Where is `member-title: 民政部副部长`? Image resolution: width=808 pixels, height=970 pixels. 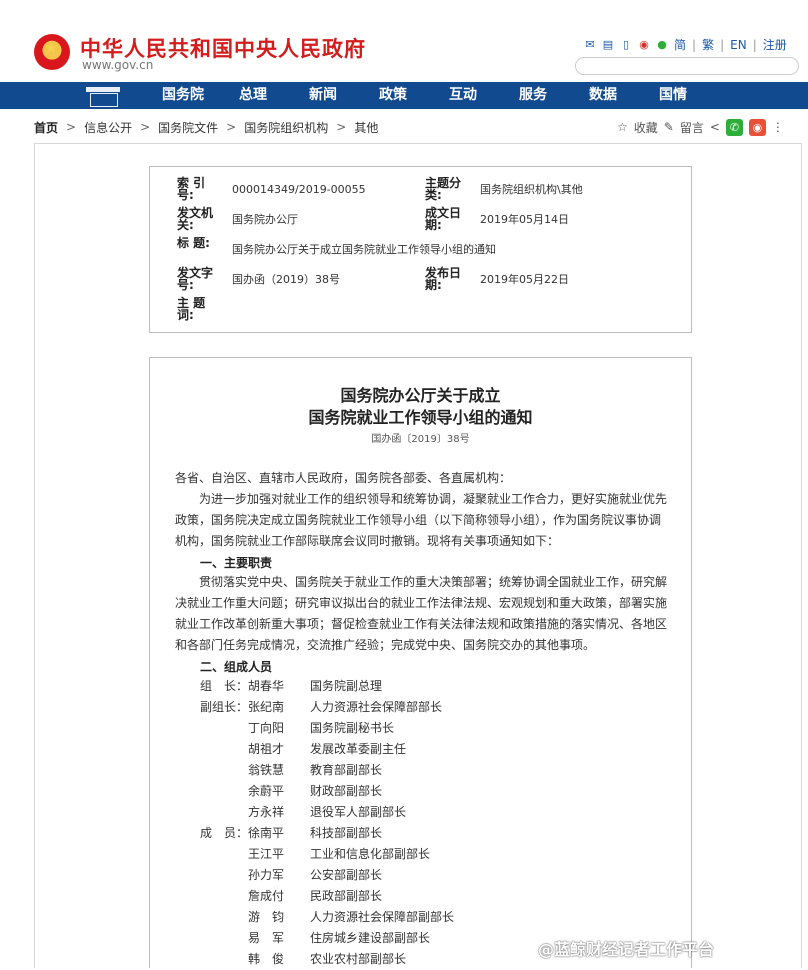
member-title: 民政部副部长 is located at coordinates (346, 896).